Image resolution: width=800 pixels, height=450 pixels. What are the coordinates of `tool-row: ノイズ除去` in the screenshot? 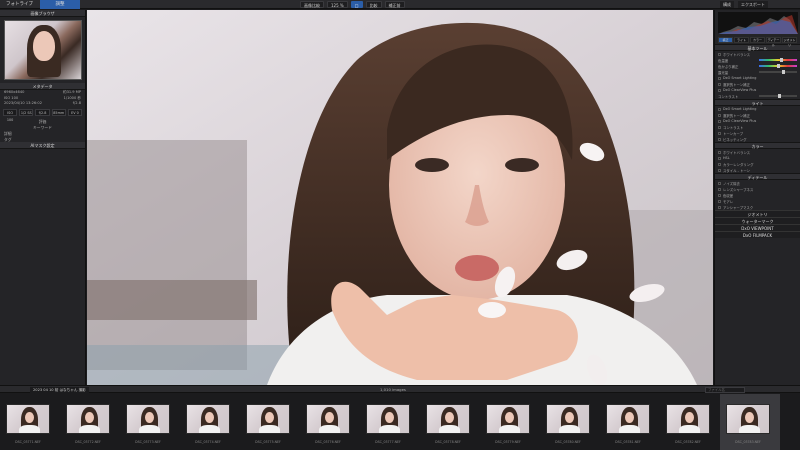 It's located at (757, 183).